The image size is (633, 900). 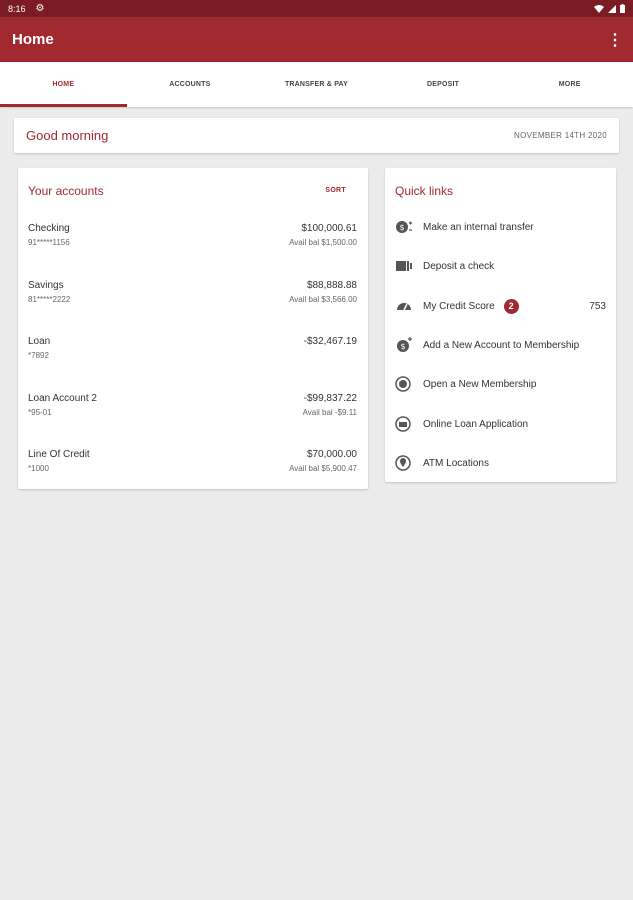 I want to click on settings-gear-icon: ⚙, so click(x=40, y=8).